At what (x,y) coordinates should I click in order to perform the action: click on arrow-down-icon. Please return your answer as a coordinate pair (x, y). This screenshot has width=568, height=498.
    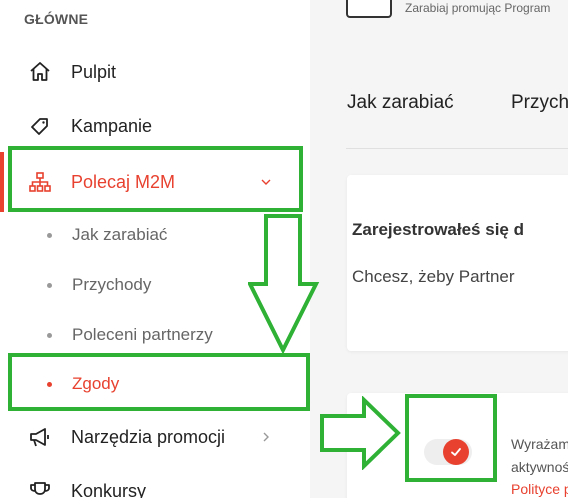
    Looking at the image, I should click on (284, 284).